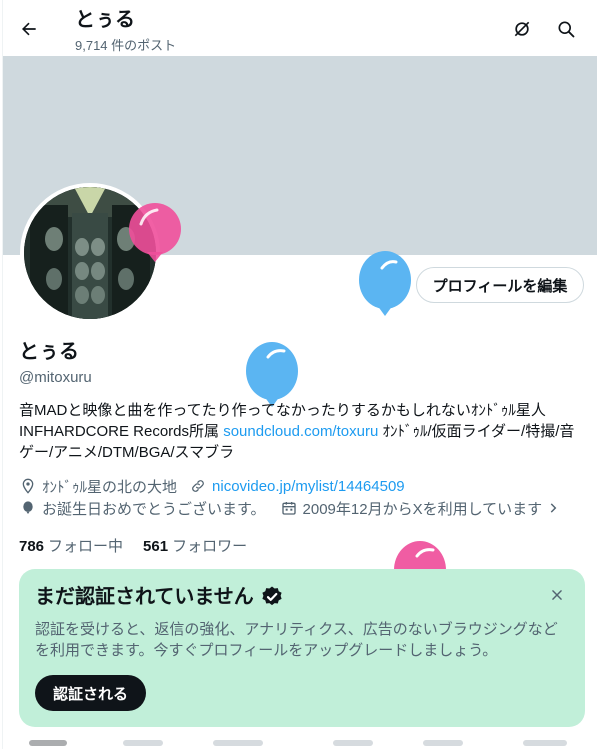 This screenshot has height=749, width=597. What do you see at coordinates (300, 744) in the screenshot?
I see `profile-tabs-peek` at bounding box center [300, 744].